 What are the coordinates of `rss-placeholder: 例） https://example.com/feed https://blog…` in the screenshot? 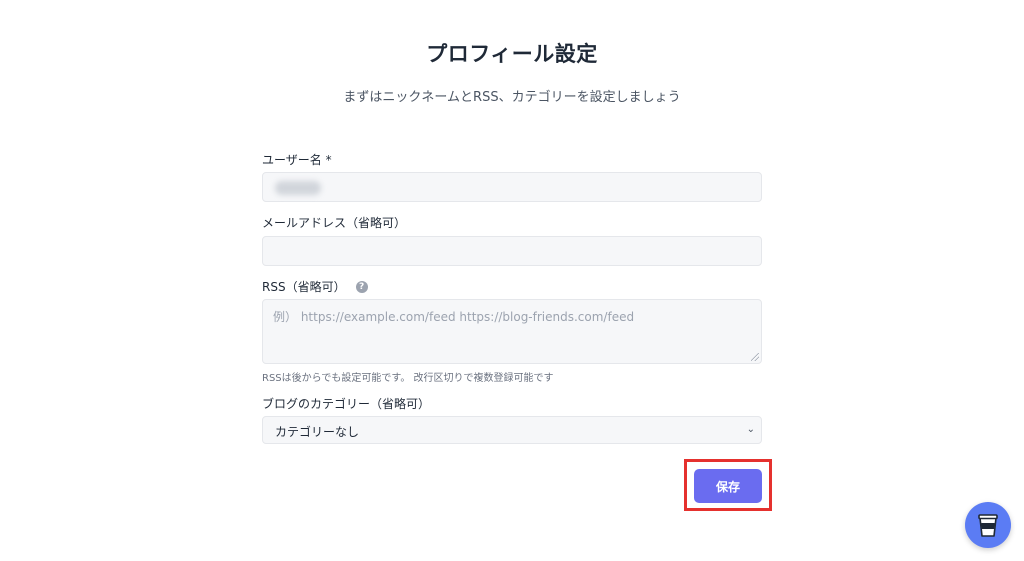 It's located at (454, 317).